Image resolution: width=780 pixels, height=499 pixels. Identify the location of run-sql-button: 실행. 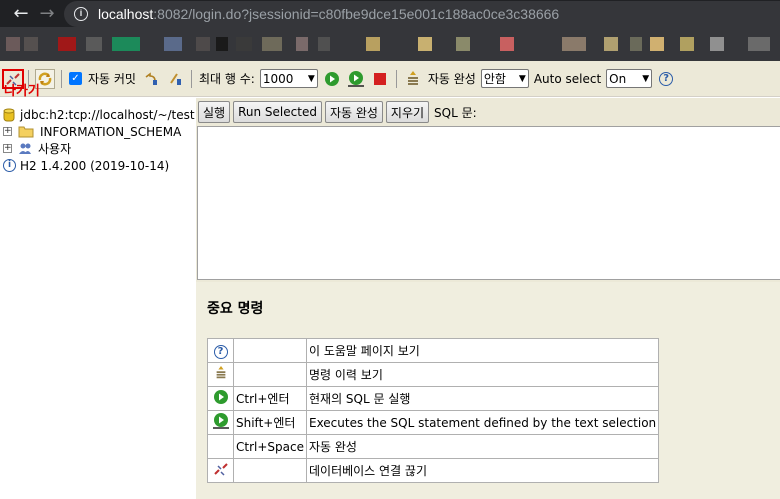
(214, 112).